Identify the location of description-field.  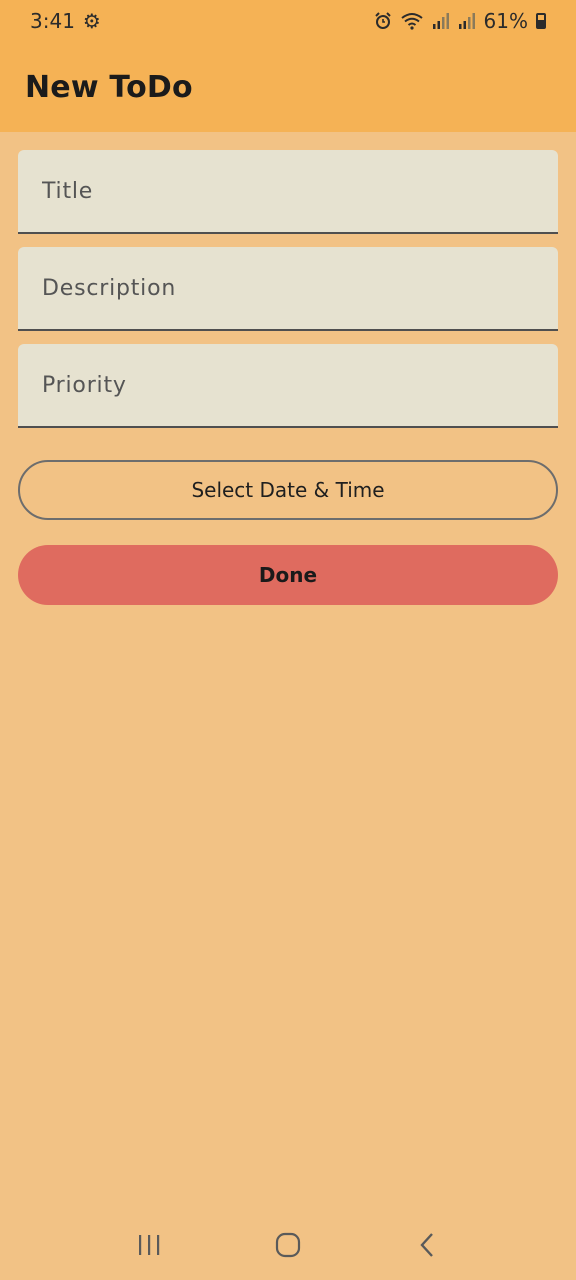
(288, 289).